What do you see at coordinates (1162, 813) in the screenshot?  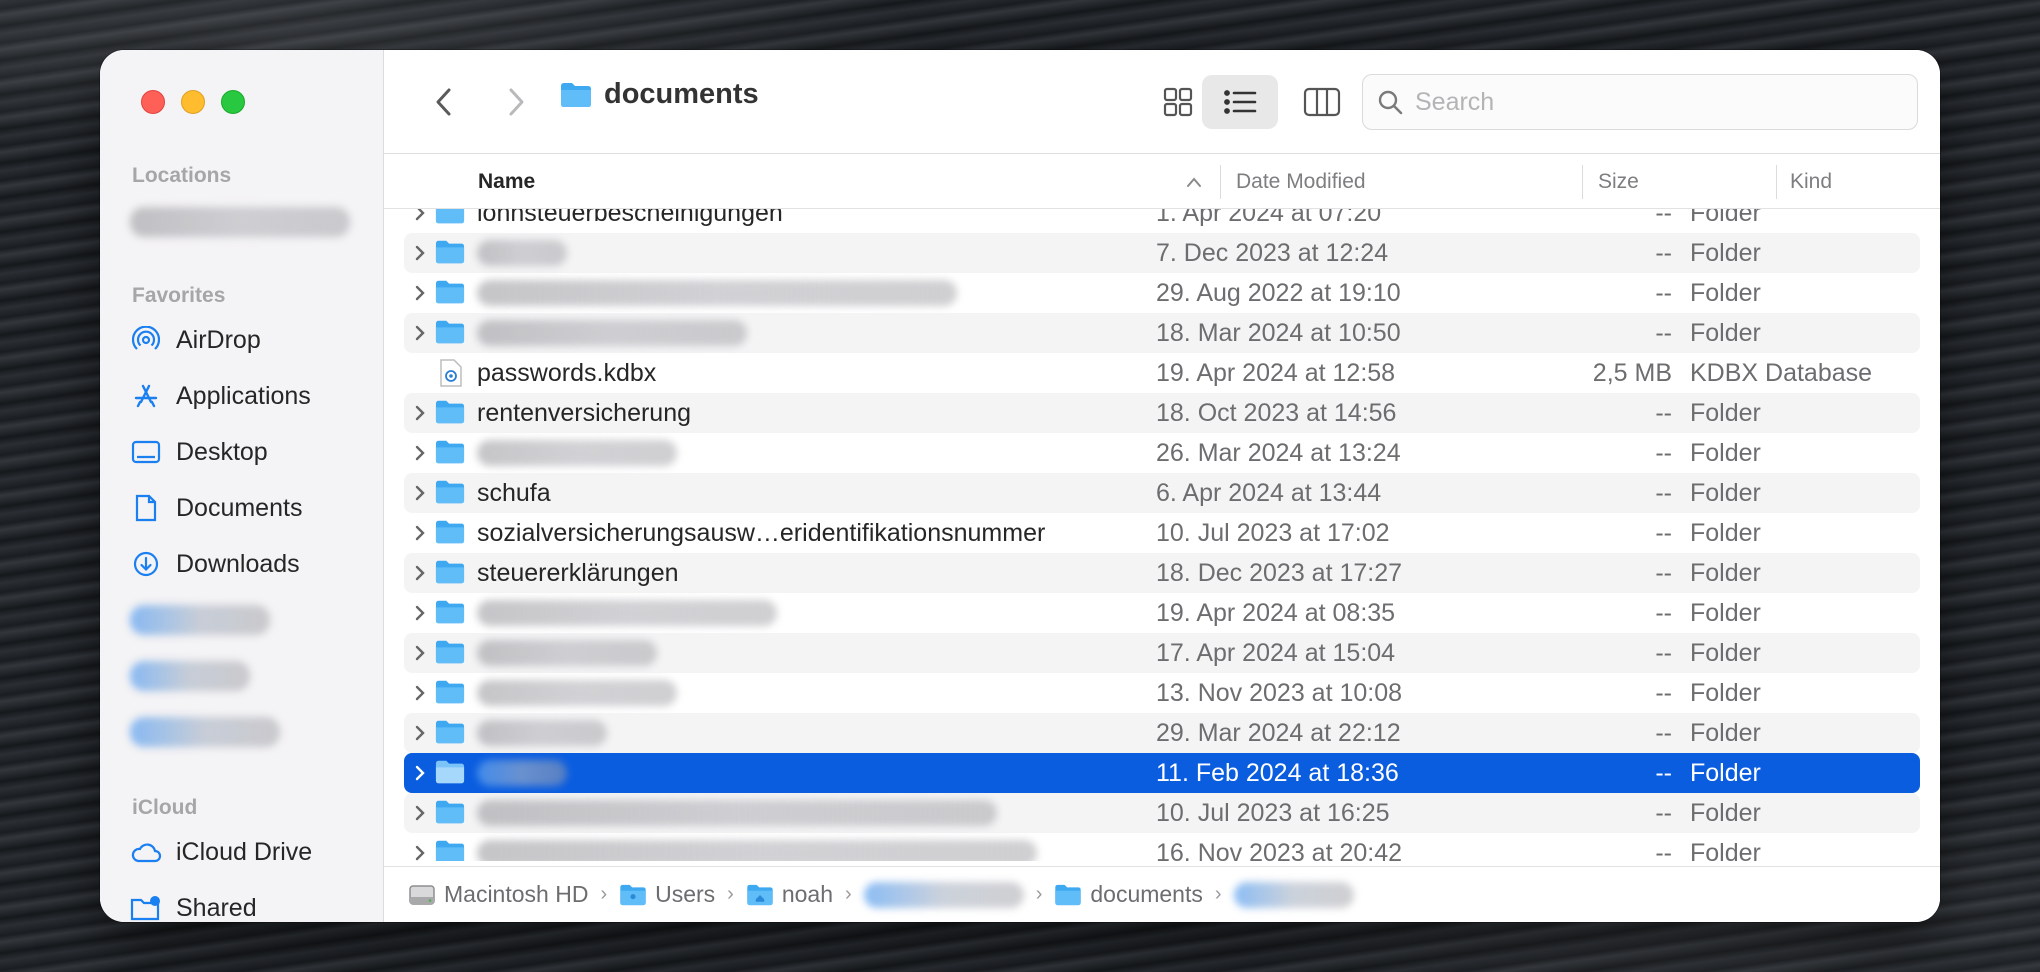 I see `table-row: 10. Jul 2023 at 16:25 -- Folder` at bounding box center [1162, 813].